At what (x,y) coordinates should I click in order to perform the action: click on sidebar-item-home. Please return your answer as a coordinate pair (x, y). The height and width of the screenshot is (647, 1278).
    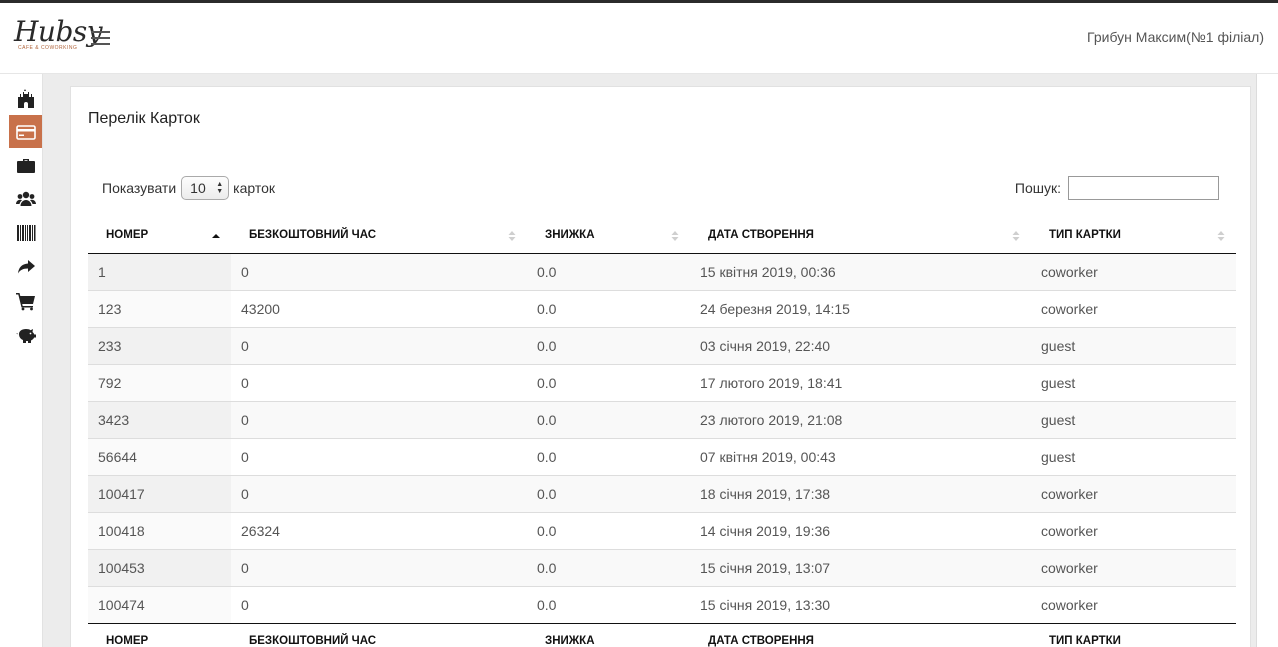
    Looking at the image, I should click on (25, 98).